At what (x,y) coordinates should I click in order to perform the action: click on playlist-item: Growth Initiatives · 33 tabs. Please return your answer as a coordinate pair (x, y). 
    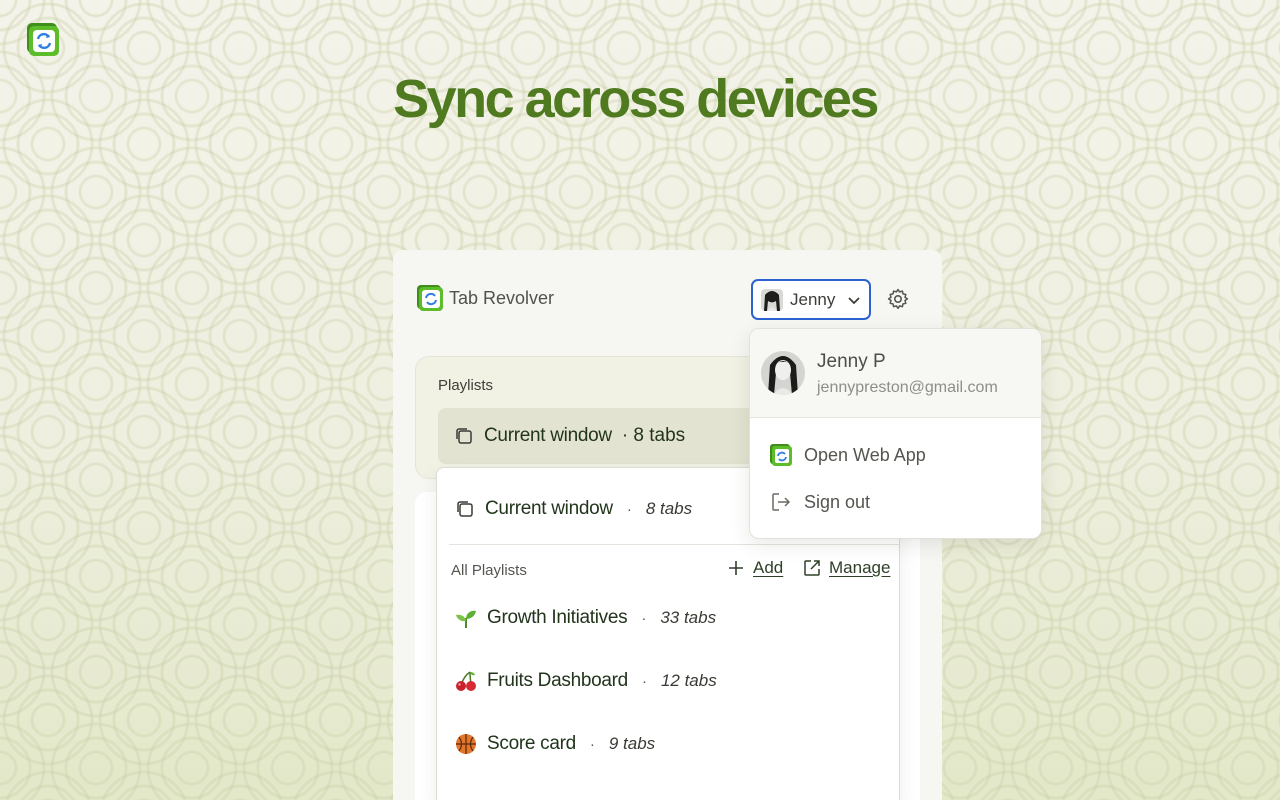
    Looking at the image, I should click on (585, 618).